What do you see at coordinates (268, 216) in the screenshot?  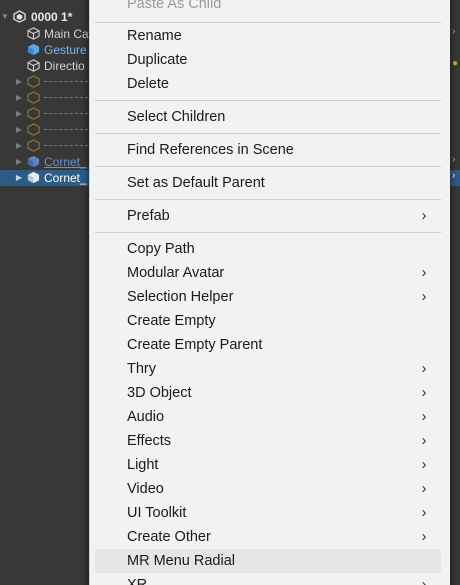 I see `menu-item-prefab: Prefab ›` at bounding box center [268, 216].